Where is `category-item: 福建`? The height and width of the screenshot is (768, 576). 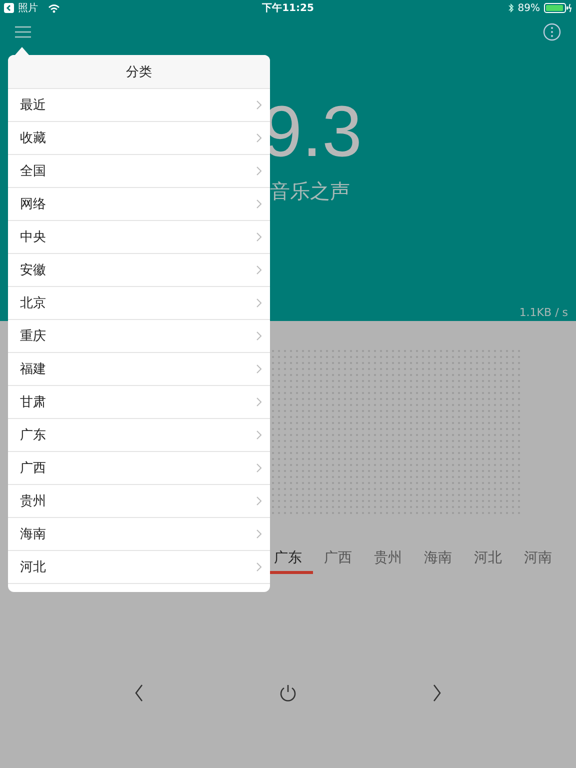
category-item: 福建 is located at coordinates (139, 369).